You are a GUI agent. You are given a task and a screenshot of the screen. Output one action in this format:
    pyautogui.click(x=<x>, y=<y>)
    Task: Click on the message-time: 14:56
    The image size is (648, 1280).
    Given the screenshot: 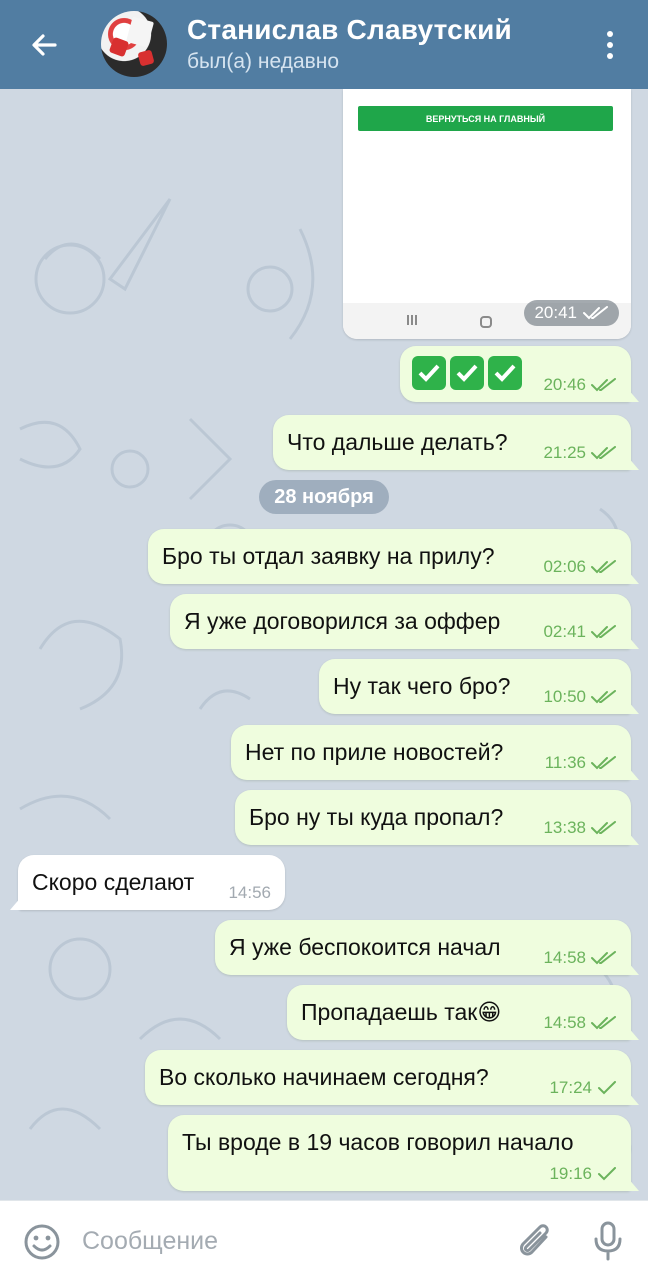 What is the action you would take?
    pyautogui.click(x=249, y=892)
    